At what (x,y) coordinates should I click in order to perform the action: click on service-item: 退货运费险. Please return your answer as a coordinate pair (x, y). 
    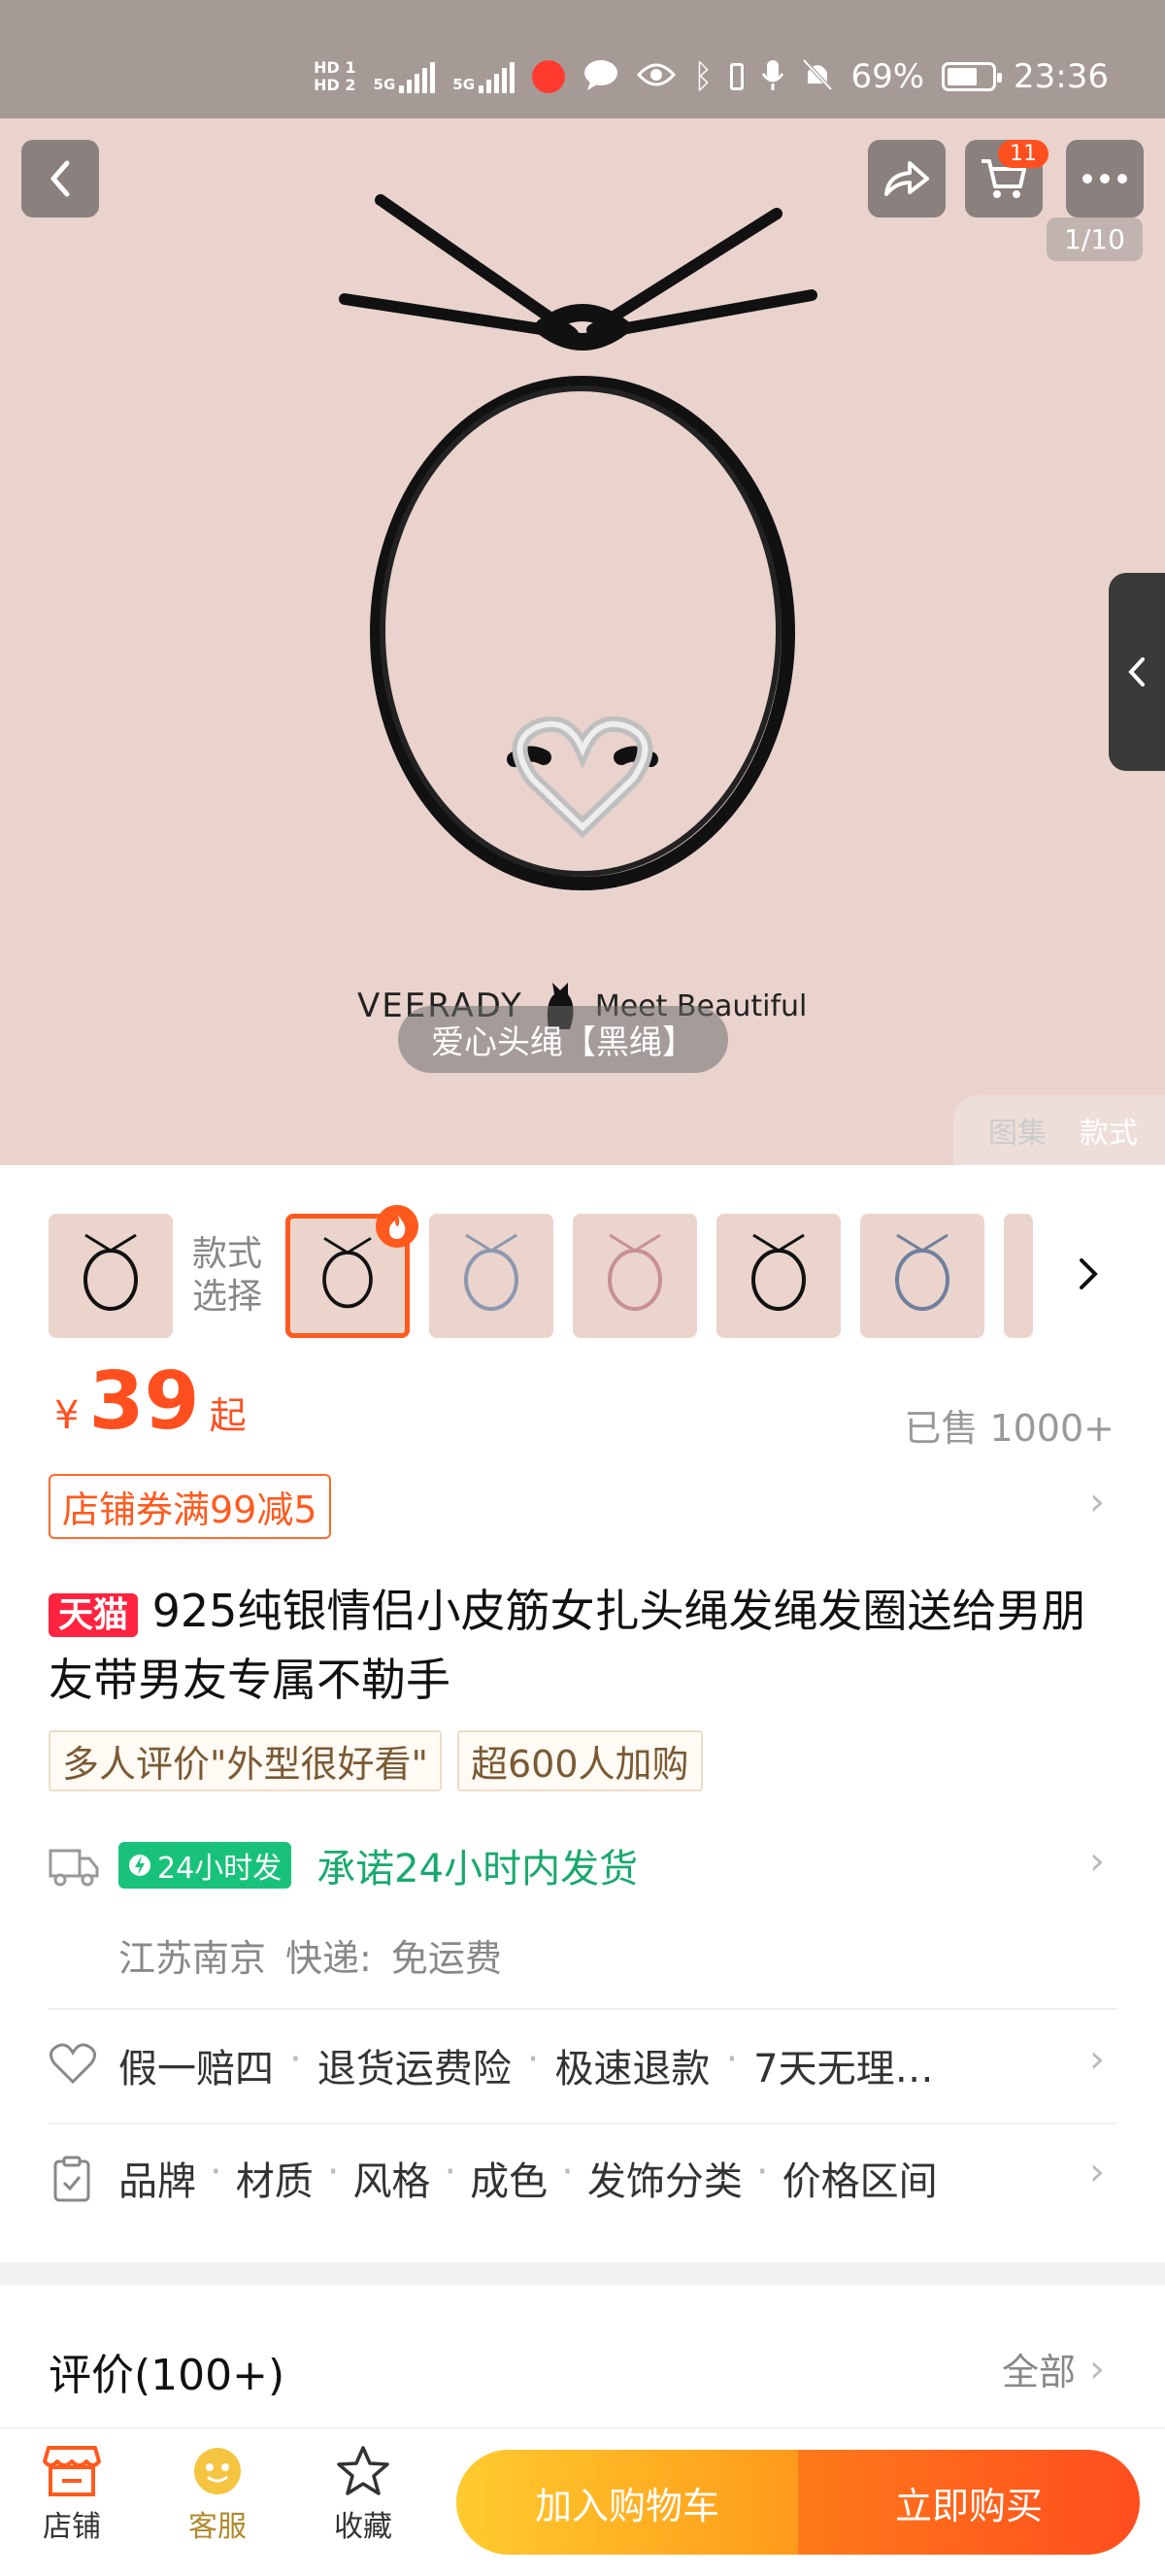
    Looking at the image, I should click on (414, 2069).